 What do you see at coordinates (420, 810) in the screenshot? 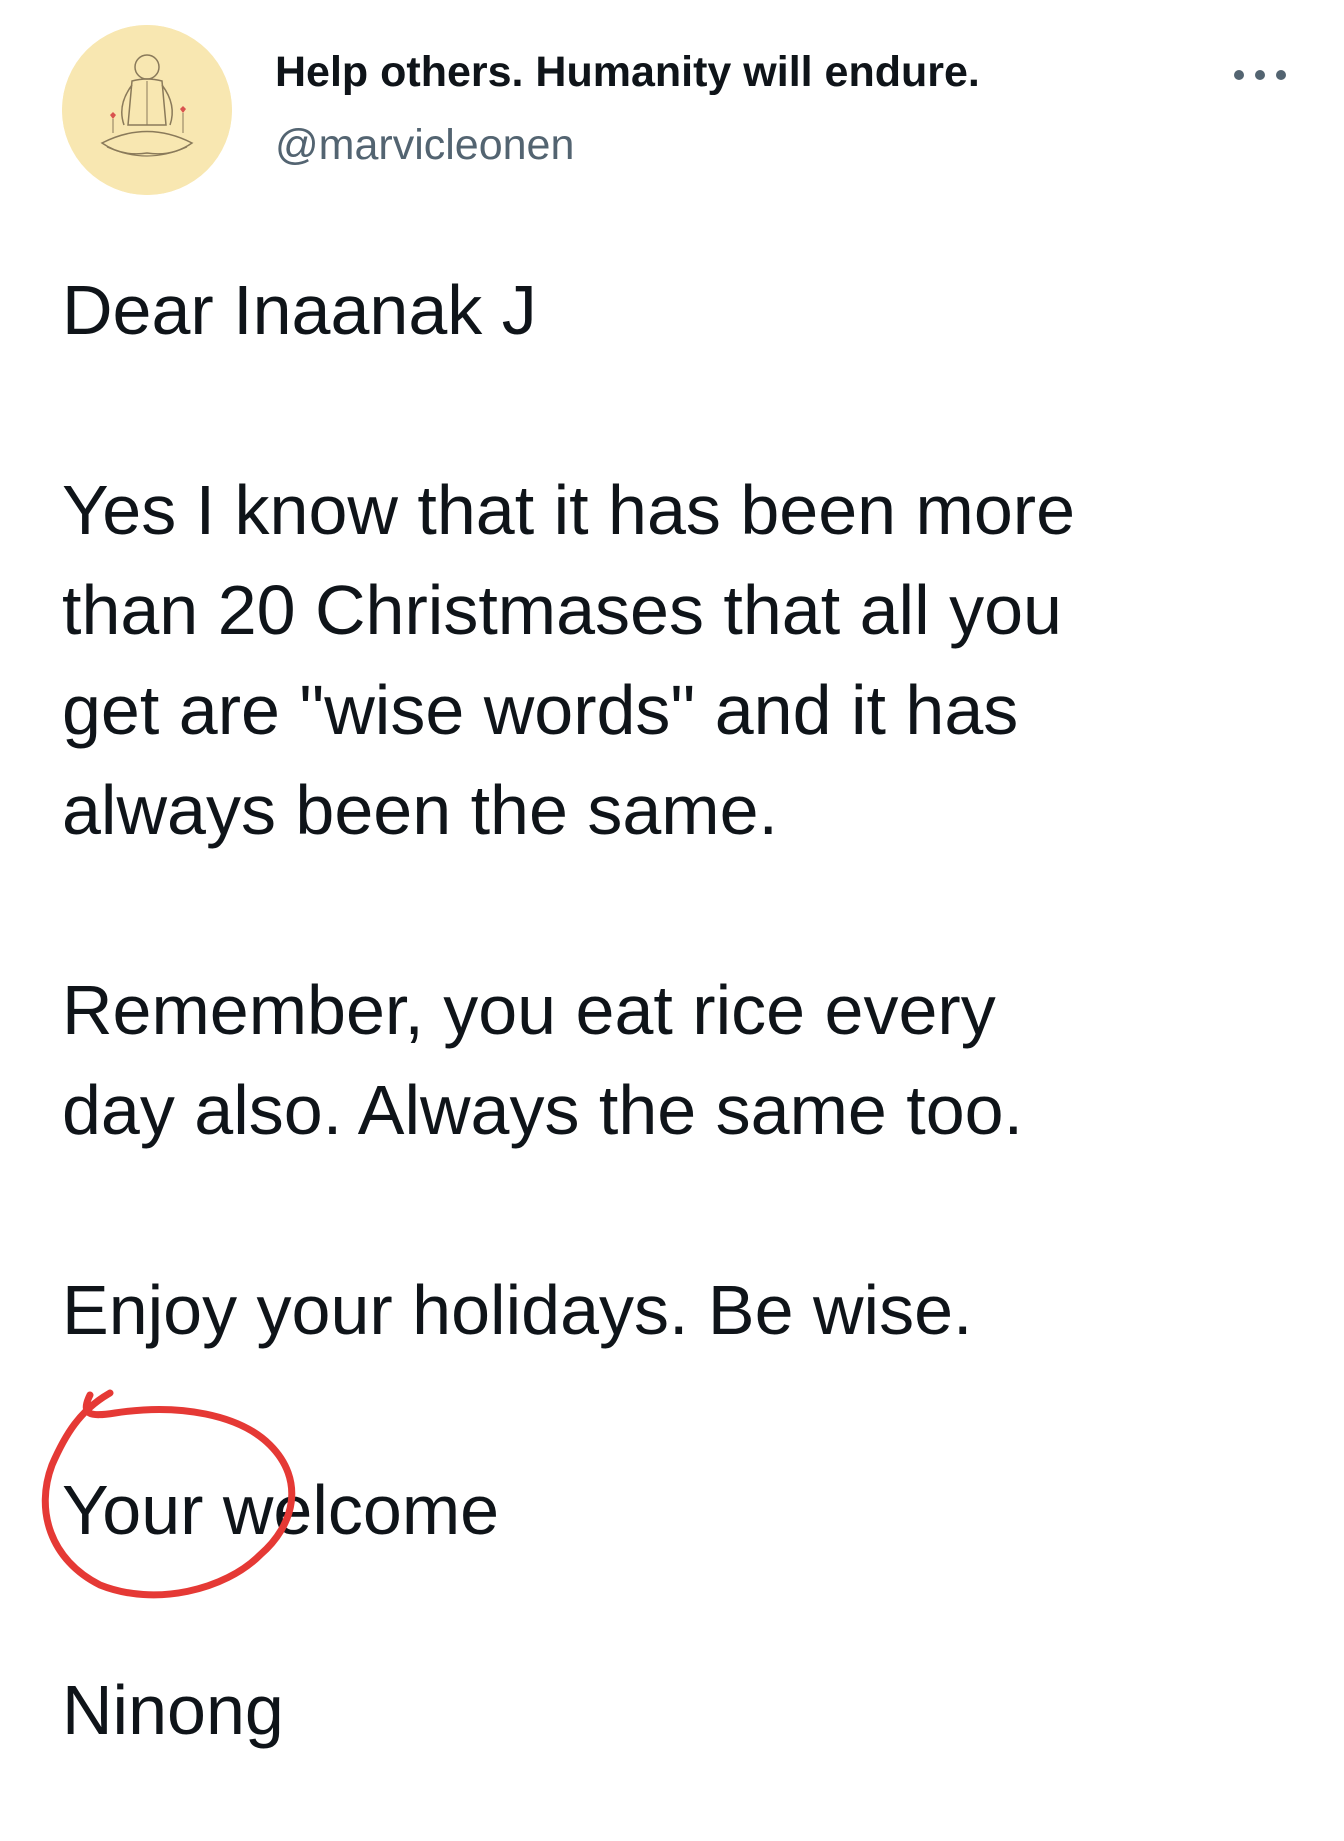
I see `tweet-paragraph-line: always been the same.` at bounding box center [420, 810].